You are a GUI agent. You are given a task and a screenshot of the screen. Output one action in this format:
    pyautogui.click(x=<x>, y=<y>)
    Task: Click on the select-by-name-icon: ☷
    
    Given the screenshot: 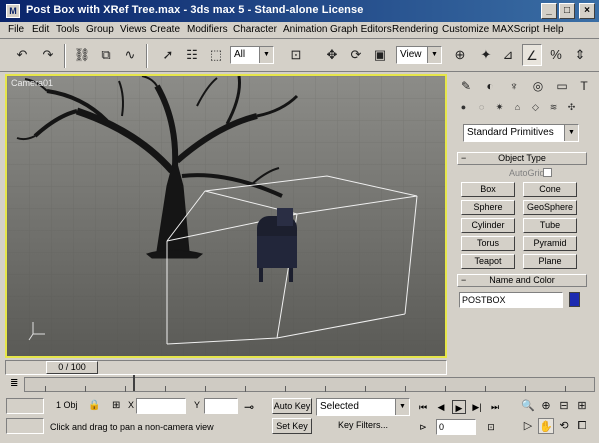 What is the action you would take?
    pyautogui.click(x=192, y=55)
    